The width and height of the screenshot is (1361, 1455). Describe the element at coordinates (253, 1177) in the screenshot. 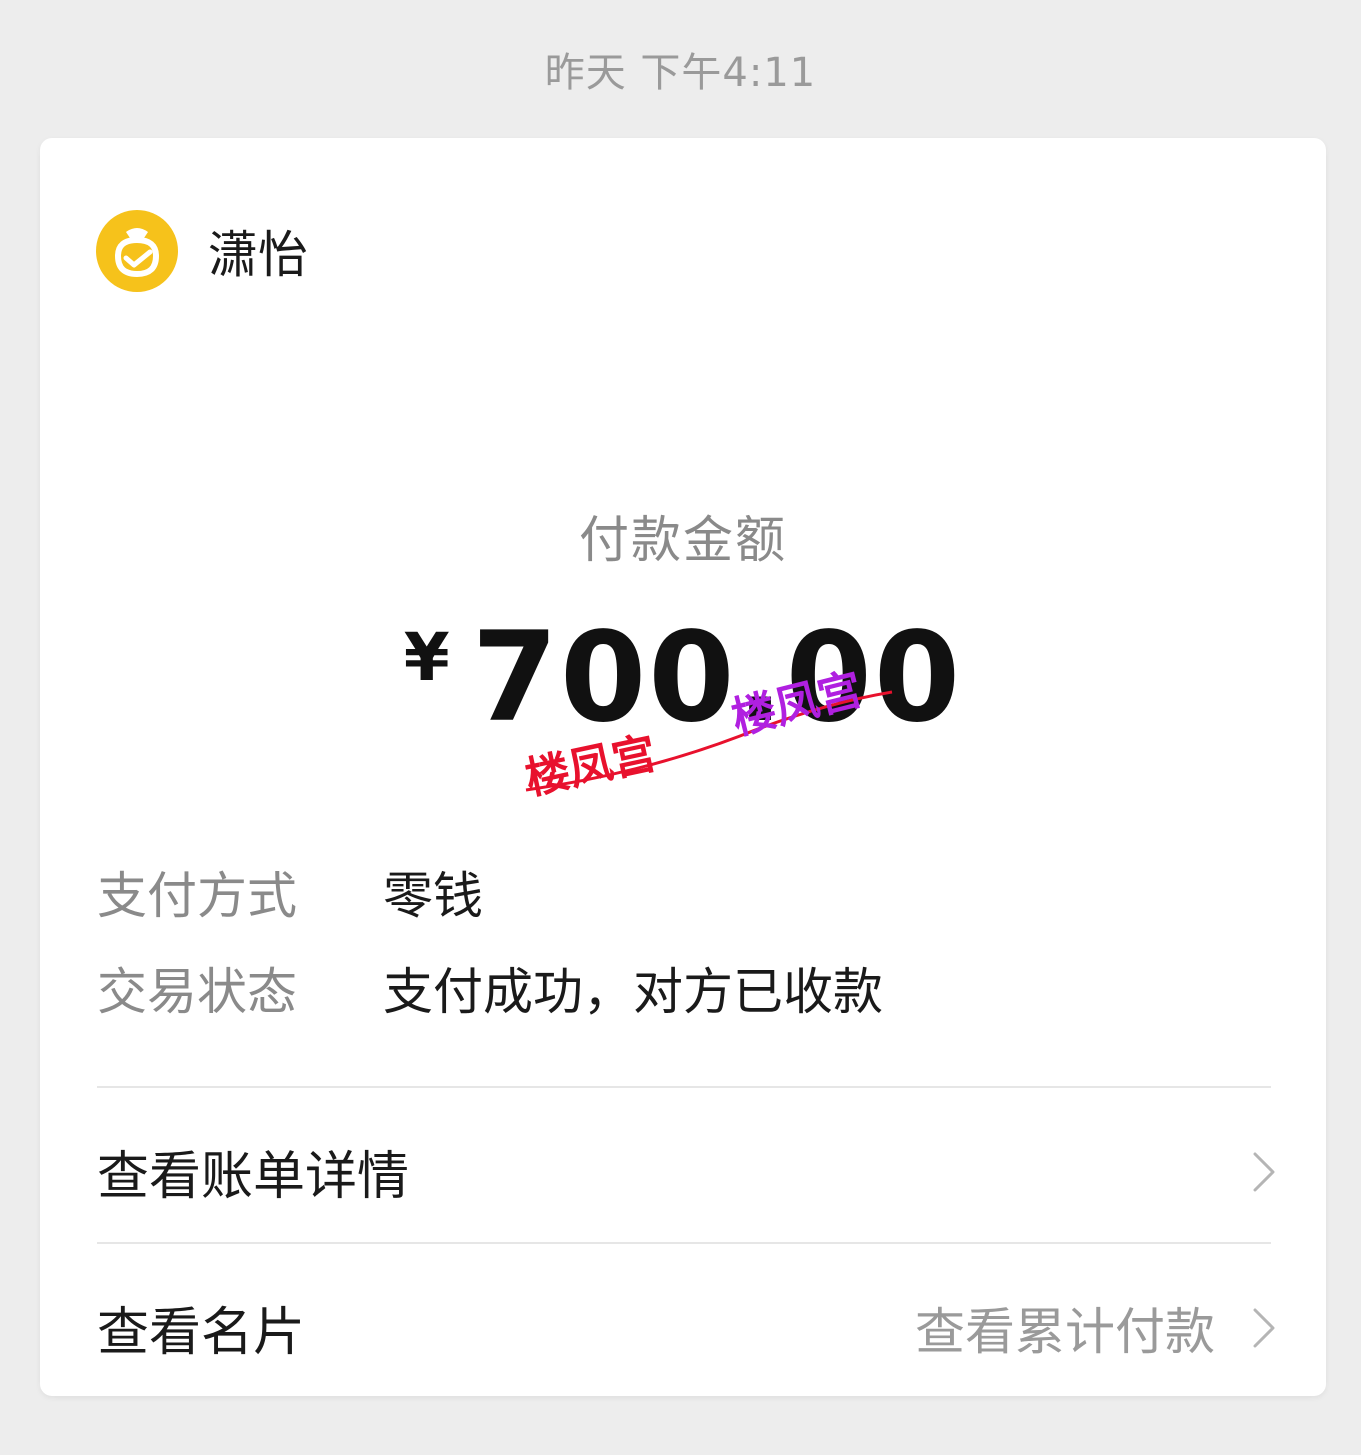

I see `view-bill-details-label: 查看账单详情` at that location.